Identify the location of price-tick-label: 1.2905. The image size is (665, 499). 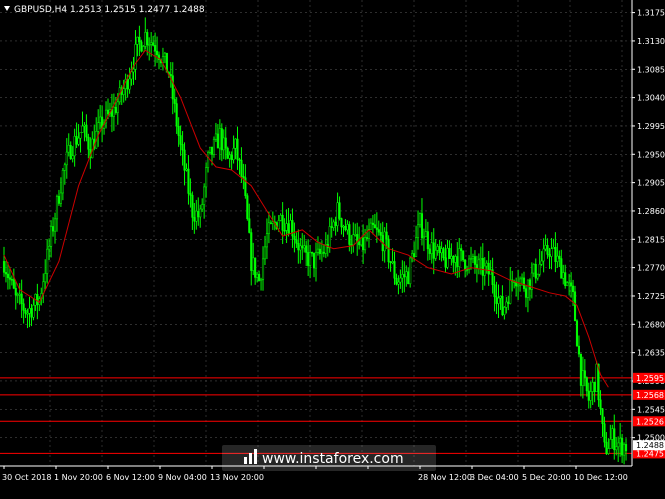
(651, 183).